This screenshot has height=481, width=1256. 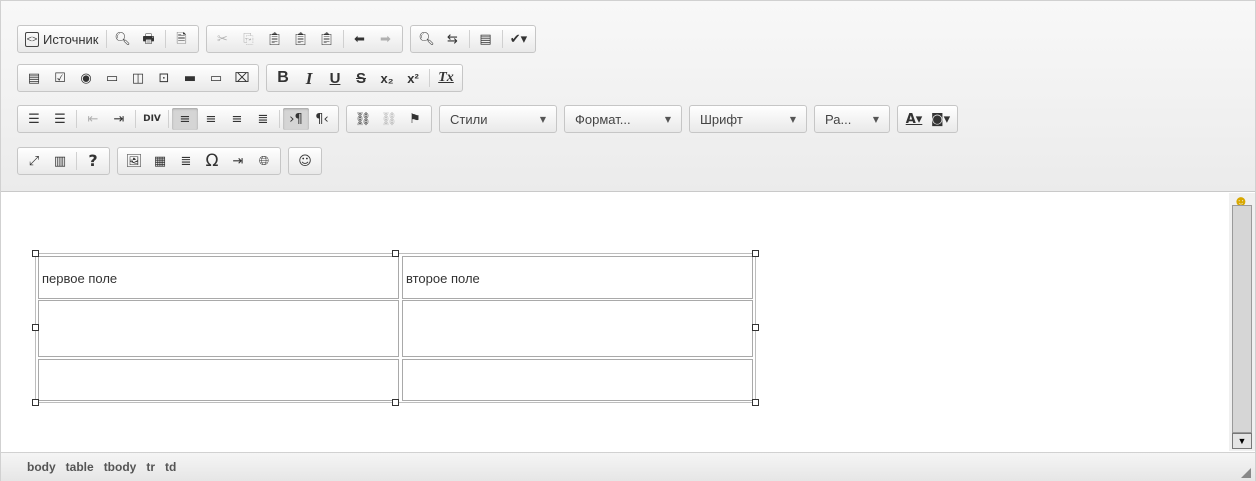 What do you see at coordinates (322, 119) in the screenshot?
I see `rtl-icon: ¶‹` at bounding box center [322, 119].